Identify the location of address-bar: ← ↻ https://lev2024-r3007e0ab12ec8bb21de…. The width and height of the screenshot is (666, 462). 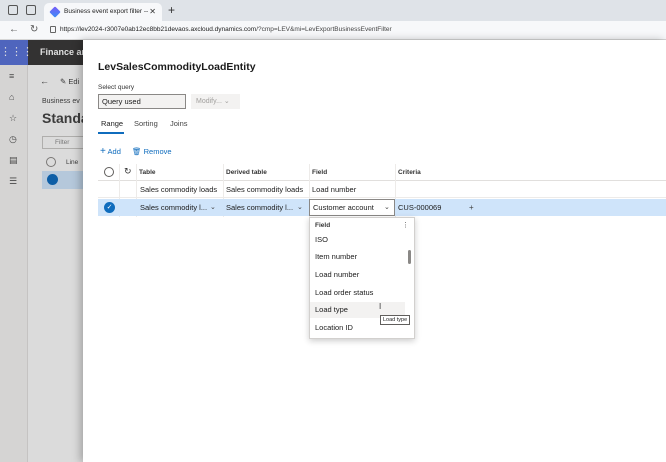
(333, 30).